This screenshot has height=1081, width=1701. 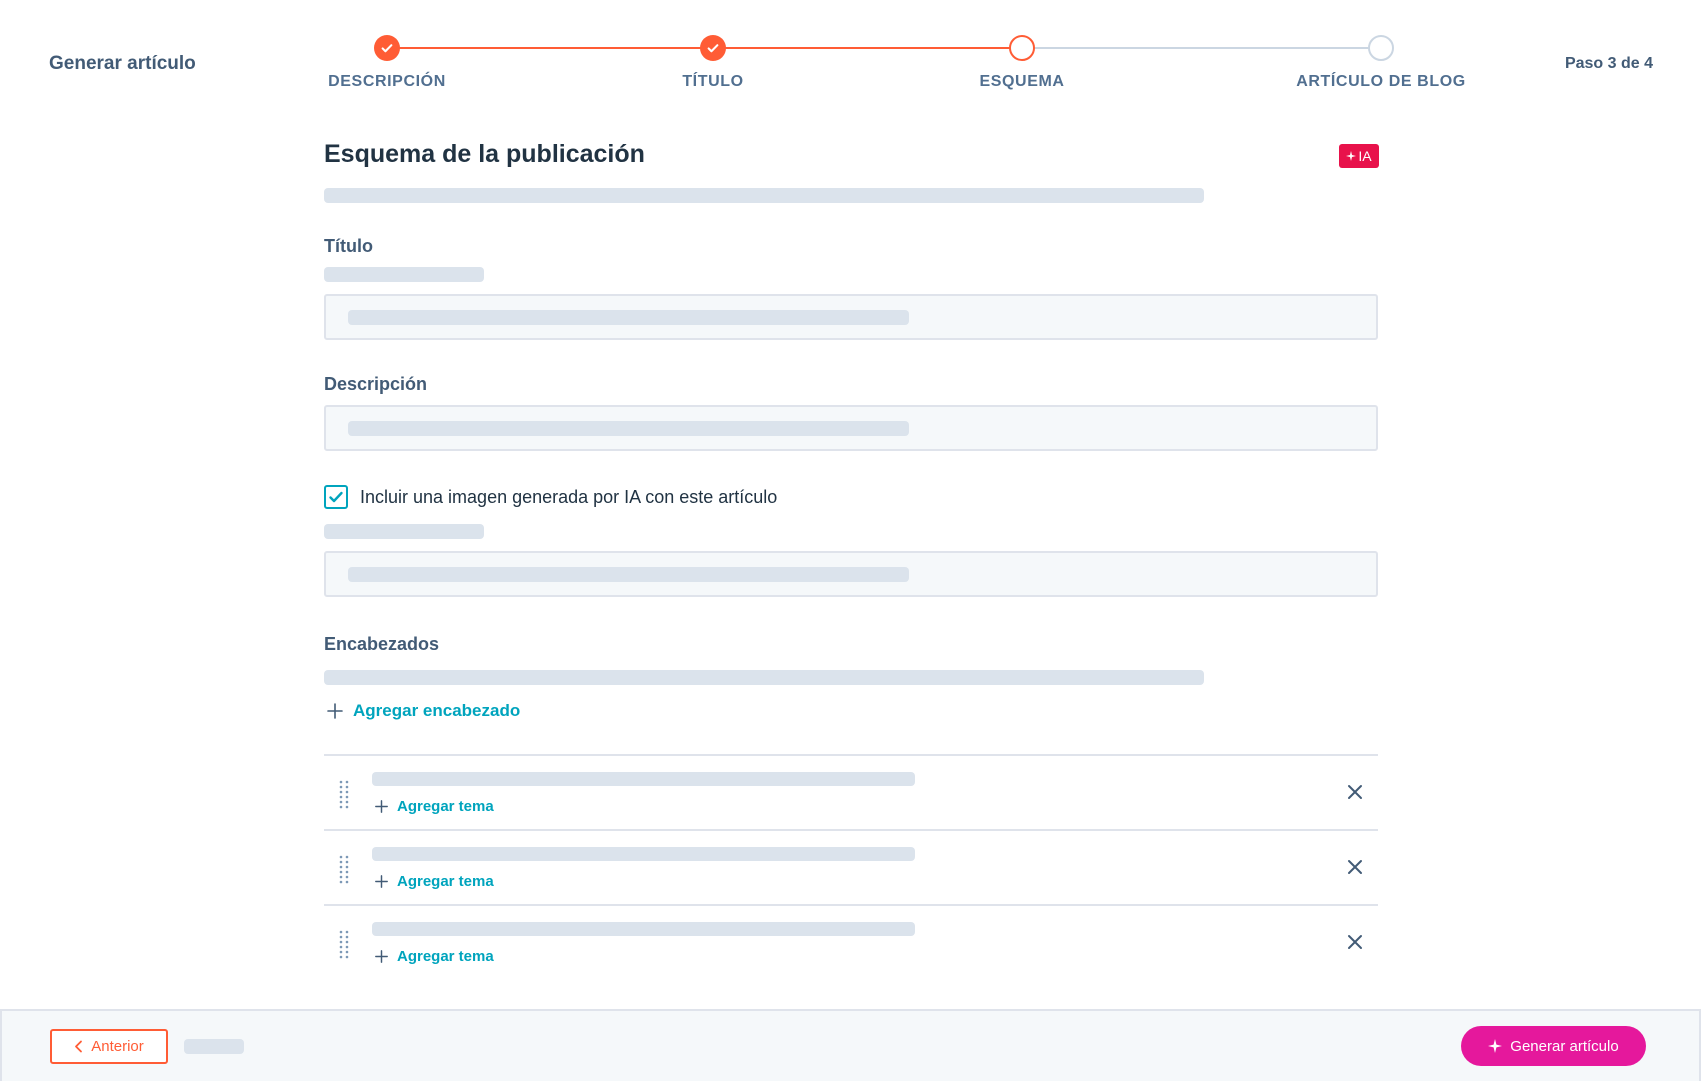 What do you see at coordinates (850, 1045) in the screenshot?
I see `footer-bar: Anterior Generar artículo` at bounding box center [850, 1045].